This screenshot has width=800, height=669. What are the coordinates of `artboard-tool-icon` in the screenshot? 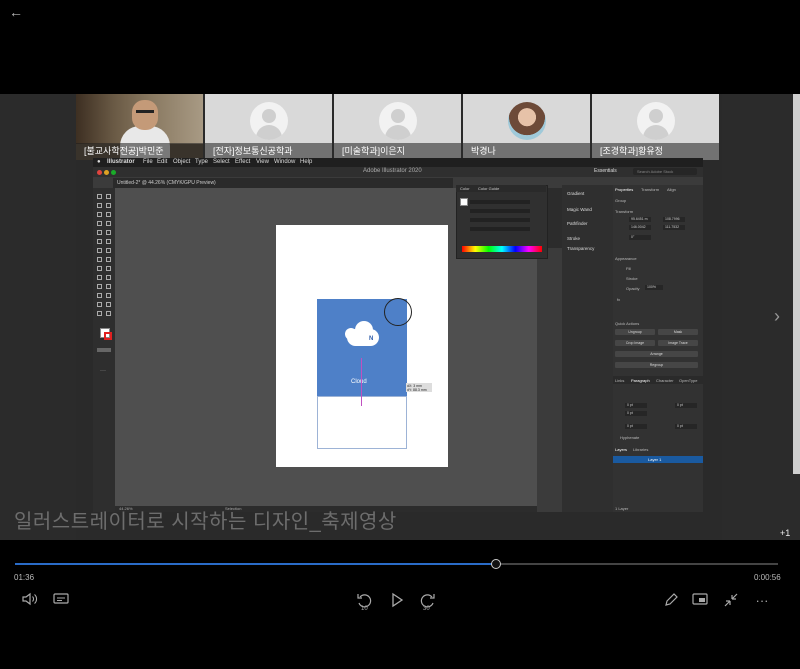 It's located at (99, 304).